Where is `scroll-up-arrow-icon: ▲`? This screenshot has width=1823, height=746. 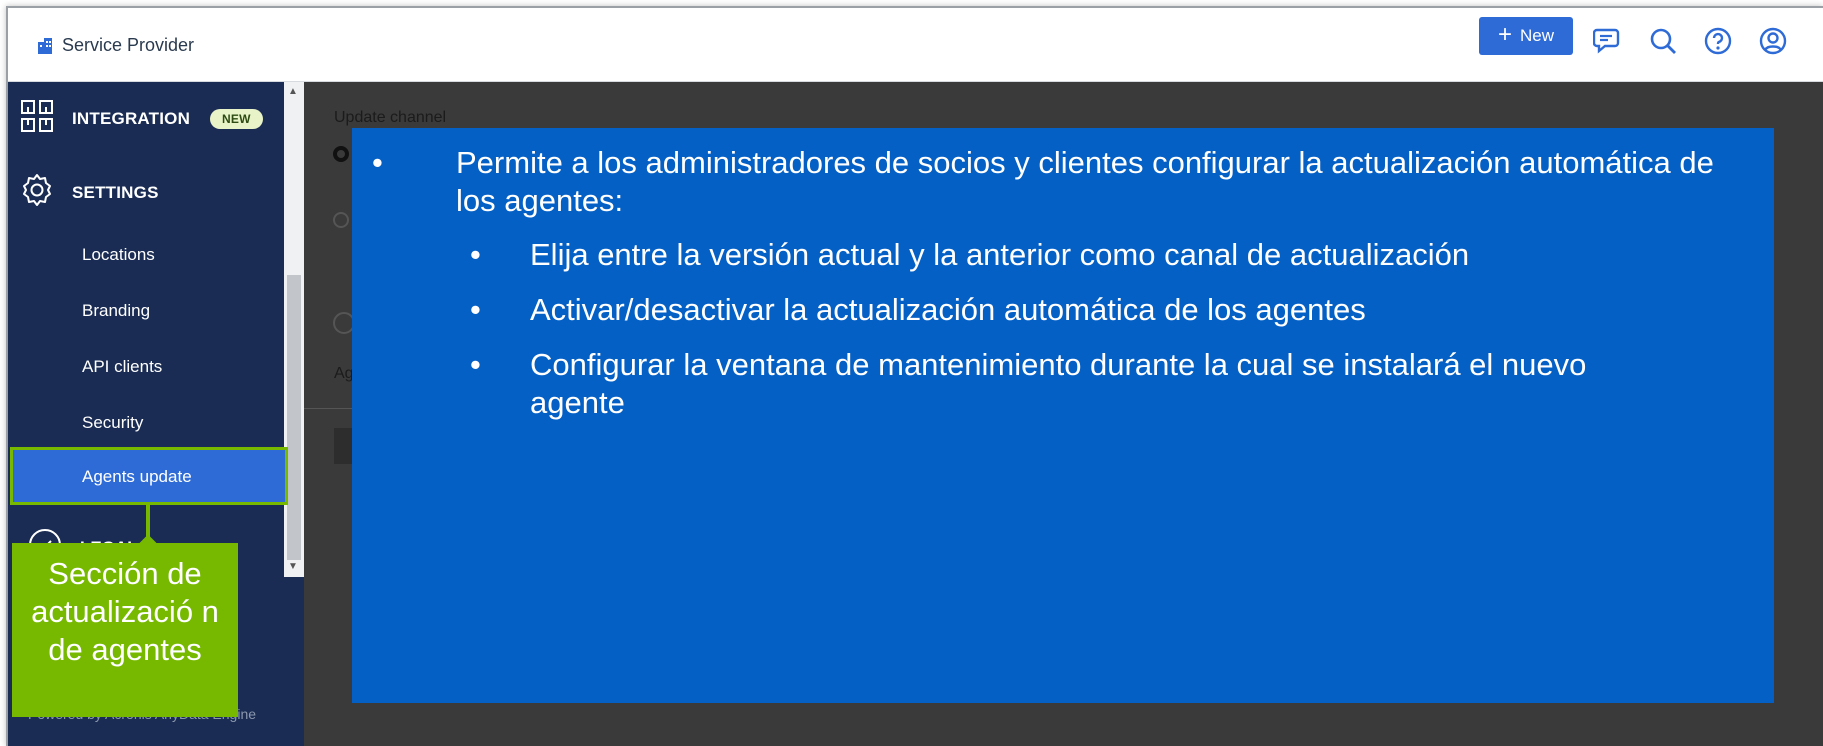 scroll-up-arrow-icon: ▲ is located at coordinates (293, 91).